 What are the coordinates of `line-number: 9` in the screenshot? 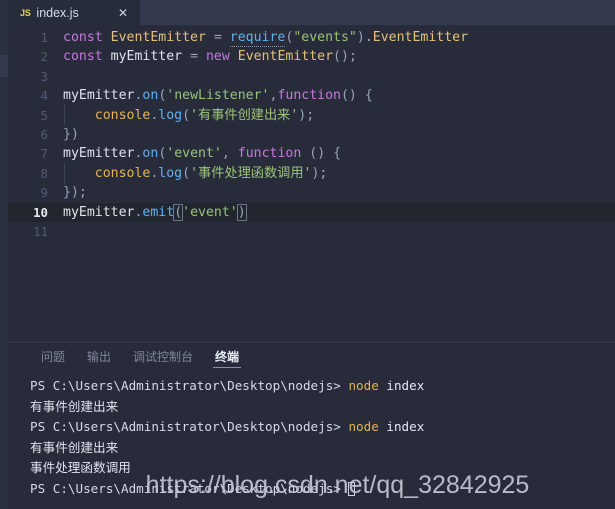 It's located at (44, 193).